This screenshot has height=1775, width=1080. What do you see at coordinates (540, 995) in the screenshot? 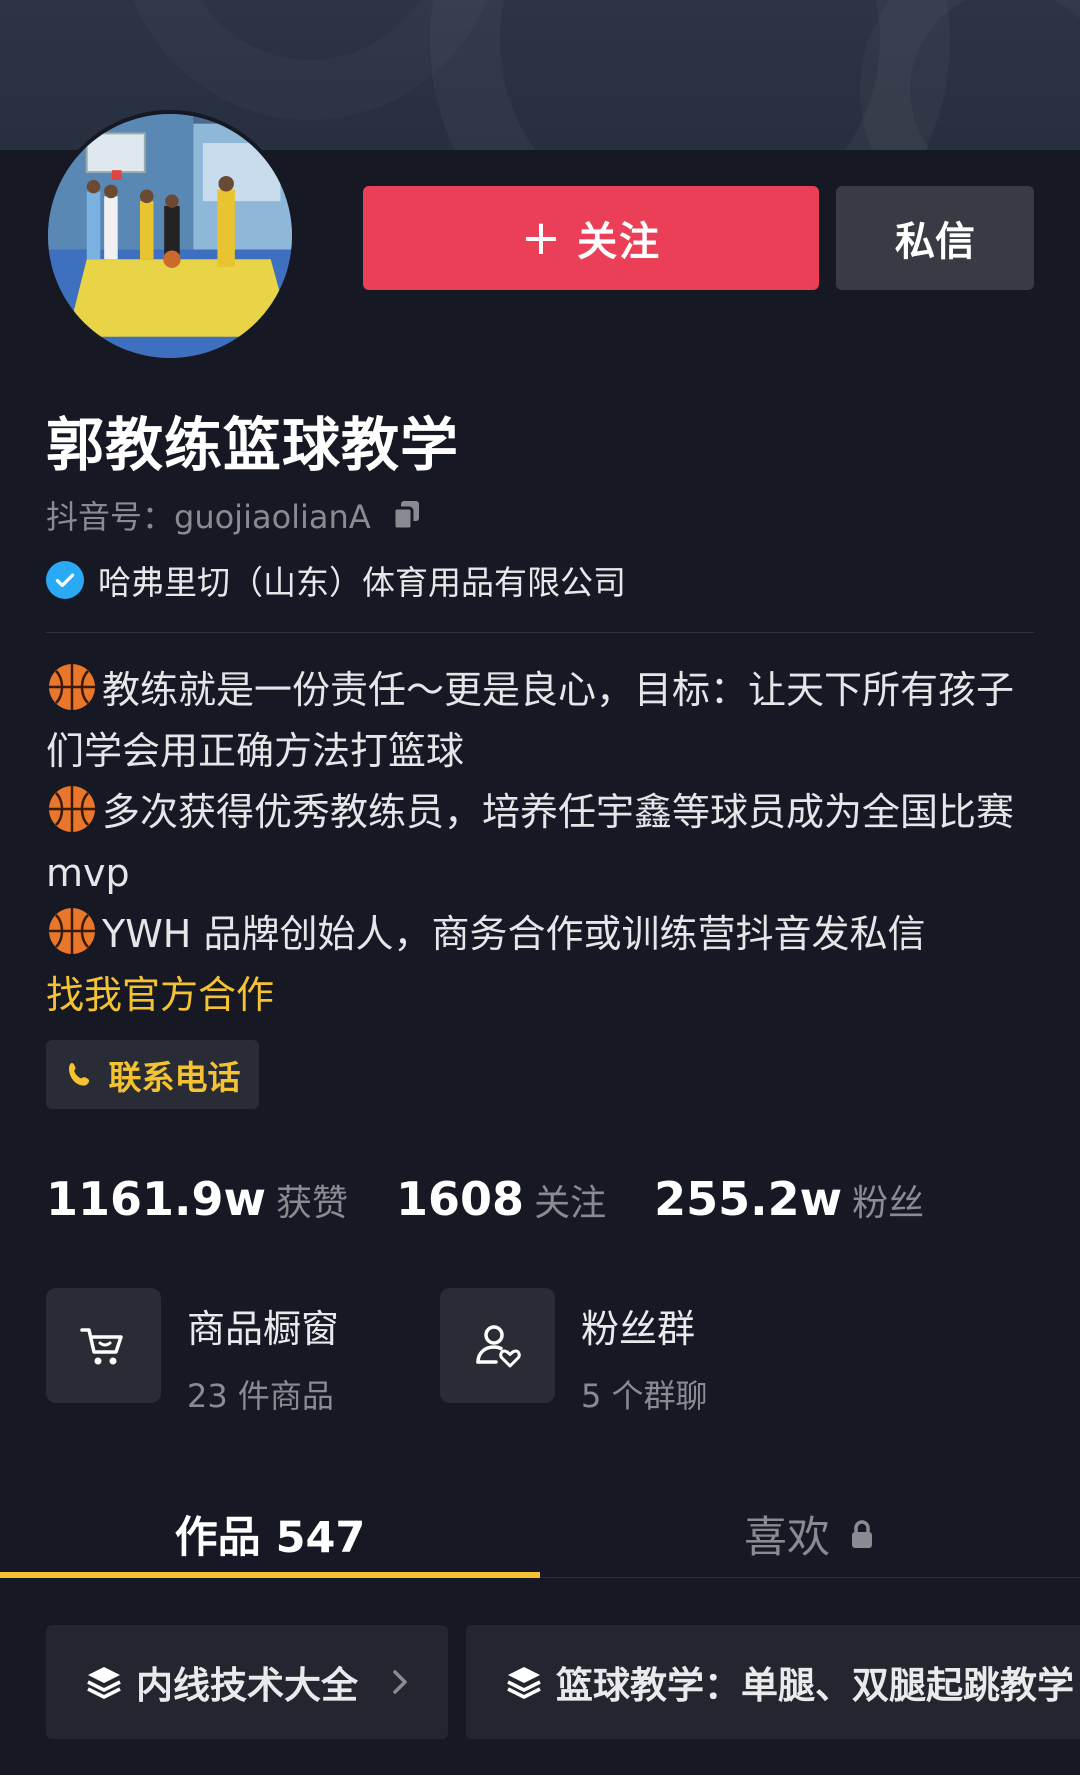
I see `bio-official-link: 找我官方合作` at bounding box center [540, 995].